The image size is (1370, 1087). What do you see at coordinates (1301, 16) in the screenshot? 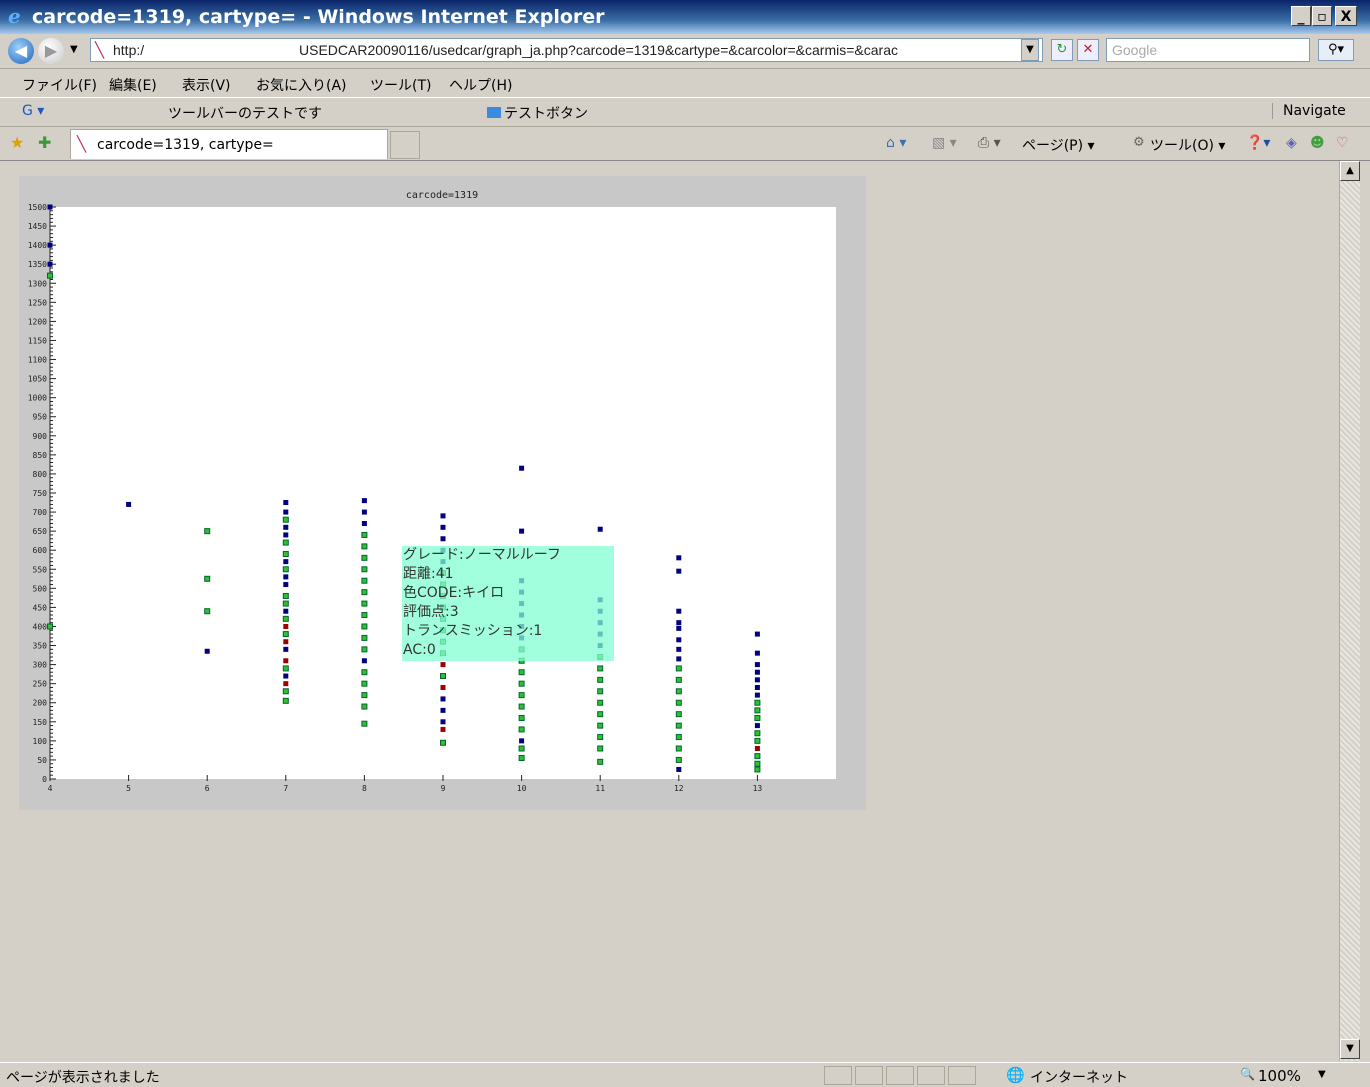
I see `minimize-button: _` at bounding box center [1301, 16].